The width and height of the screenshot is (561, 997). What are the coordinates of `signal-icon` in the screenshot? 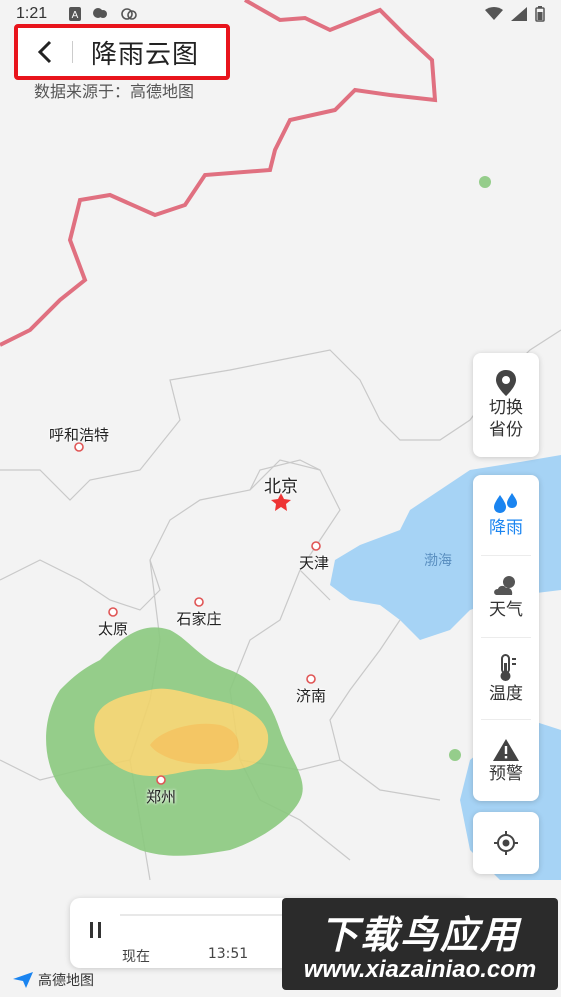 It's located at (519, 14).